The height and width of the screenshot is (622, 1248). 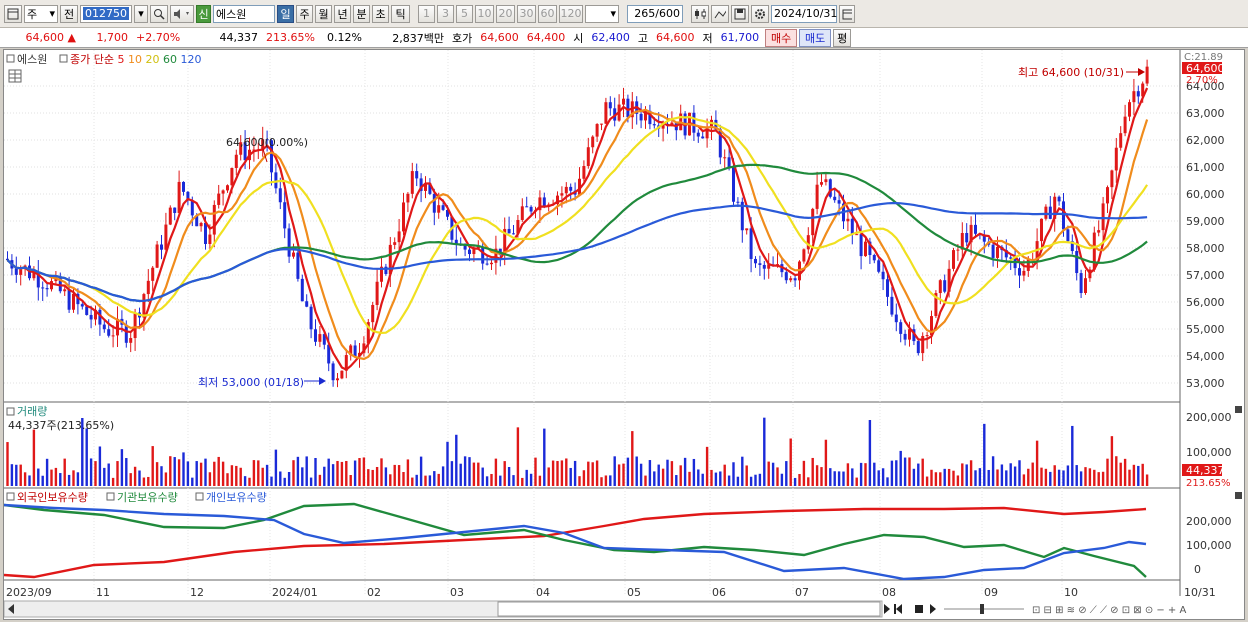 What do you see at coordinates (400, 13) in the screenshot?
I see `period-tick: 틱` at bounding box center [400, 13].